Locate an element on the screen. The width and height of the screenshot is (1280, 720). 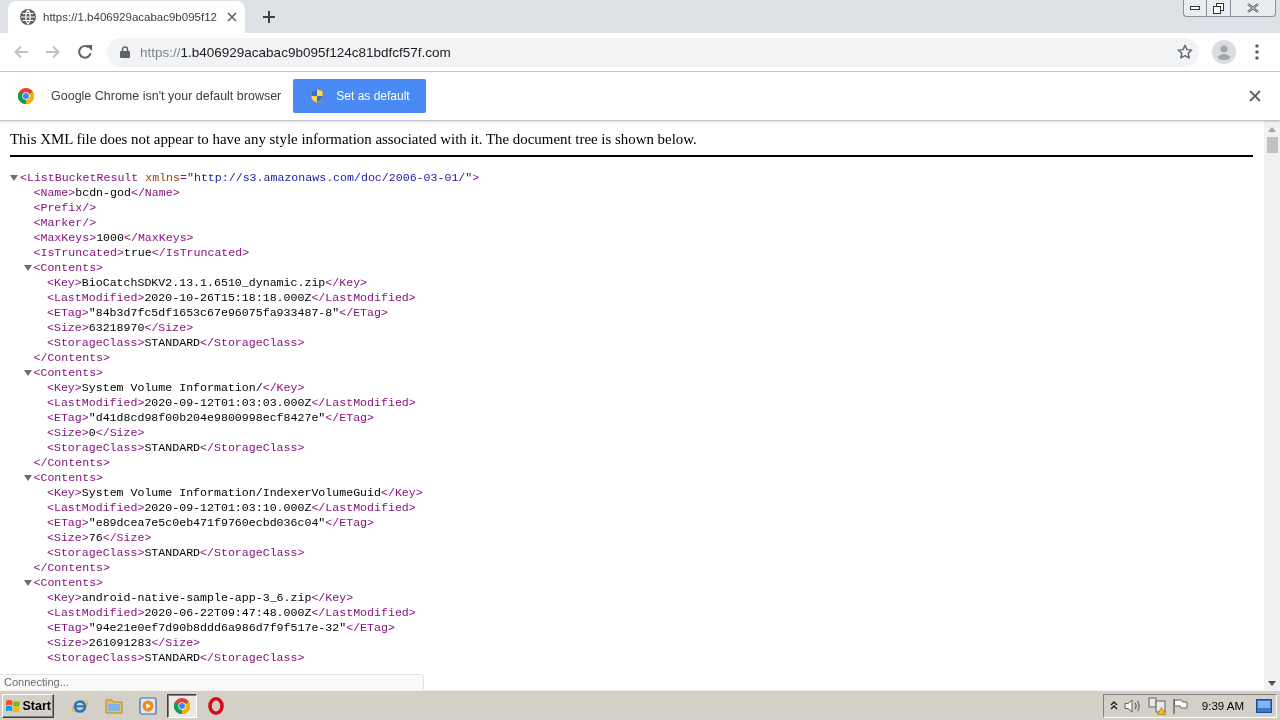
star-icon is located at coordinates (1185, 52).